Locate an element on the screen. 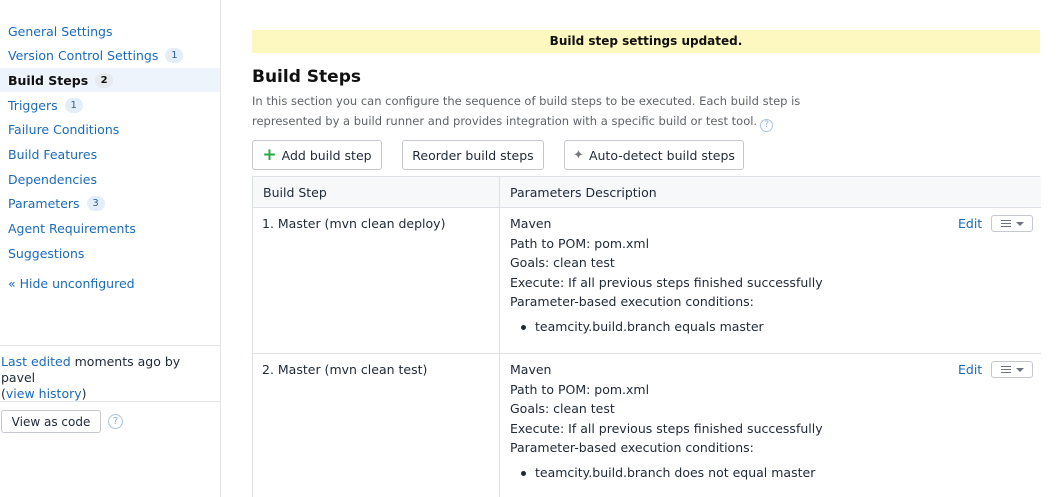 This screenshot has height=497, width=1062. sidebar-item-general-settings: General Settings is located at coordinates (110, 31).